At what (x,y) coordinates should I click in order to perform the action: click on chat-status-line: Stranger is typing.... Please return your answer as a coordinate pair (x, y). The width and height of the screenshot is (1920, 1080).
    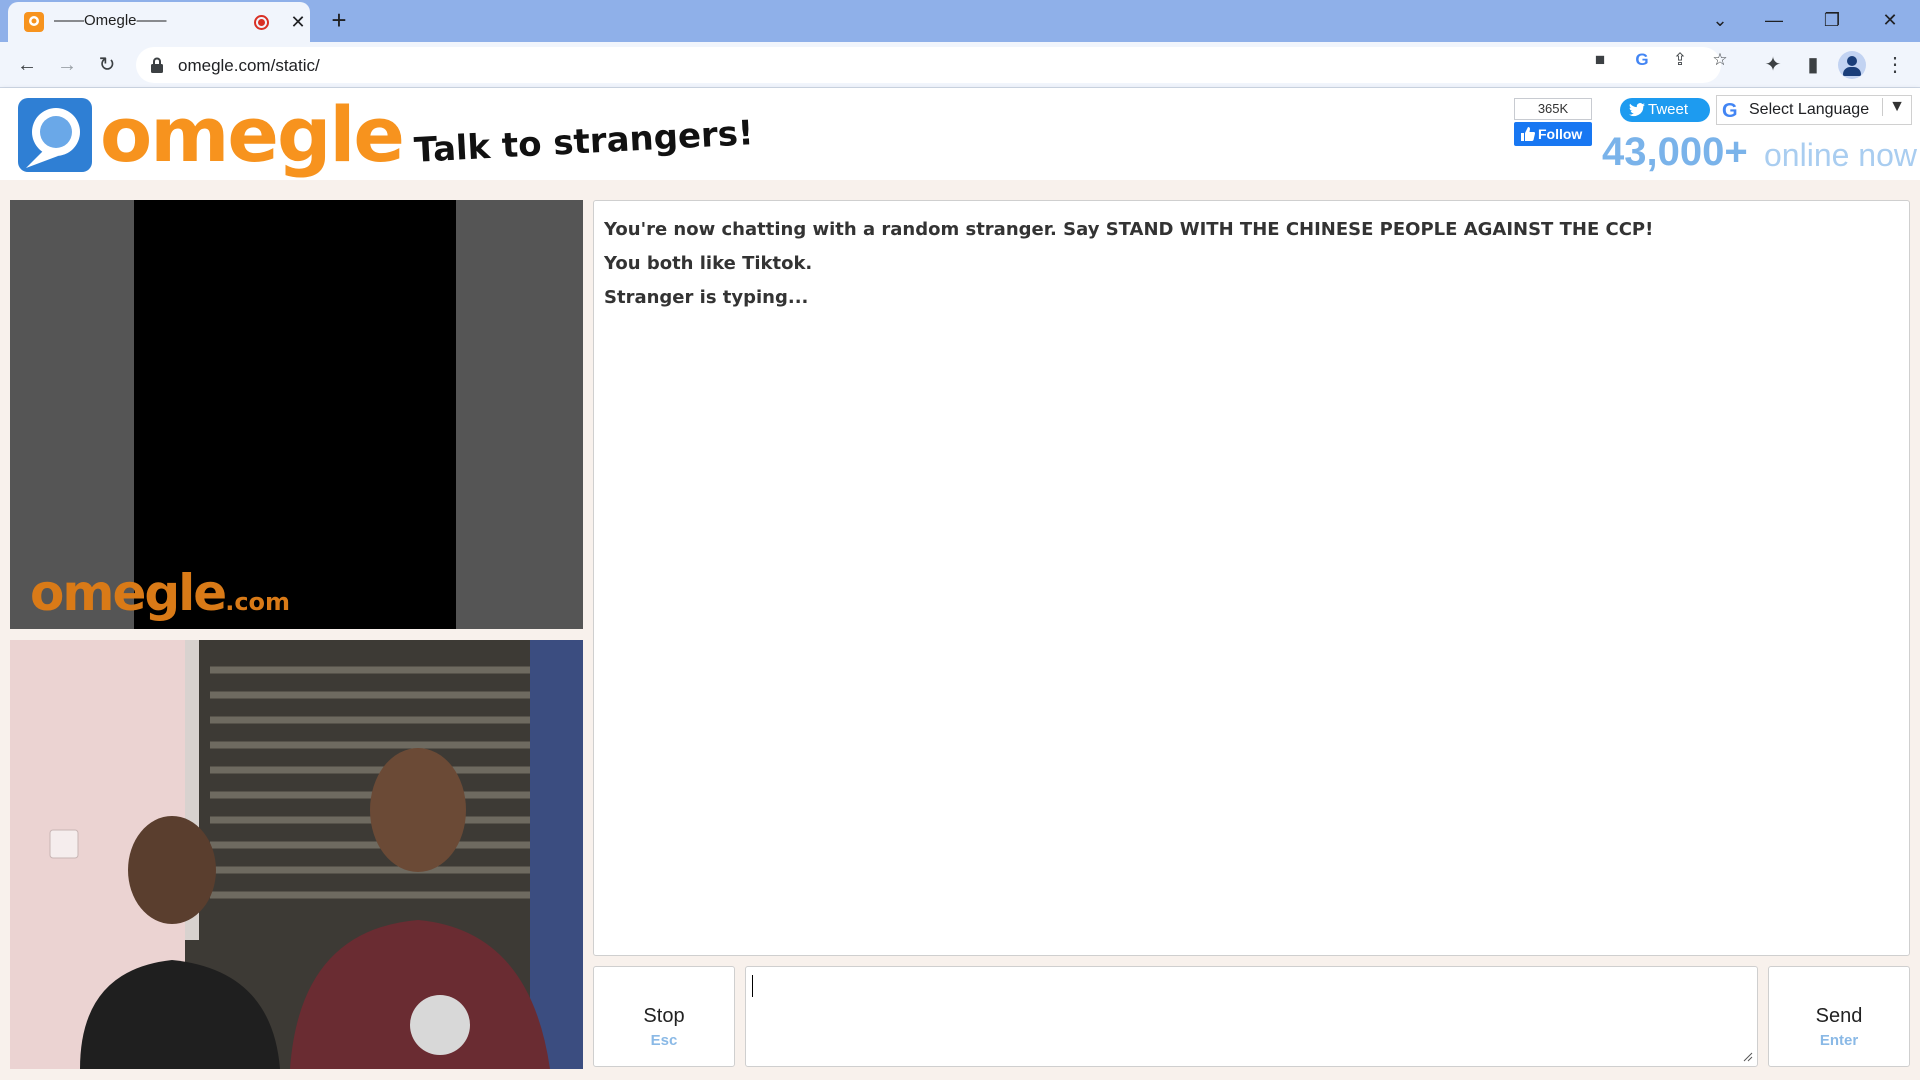
    Looking at the image, I should click on (706, 297).